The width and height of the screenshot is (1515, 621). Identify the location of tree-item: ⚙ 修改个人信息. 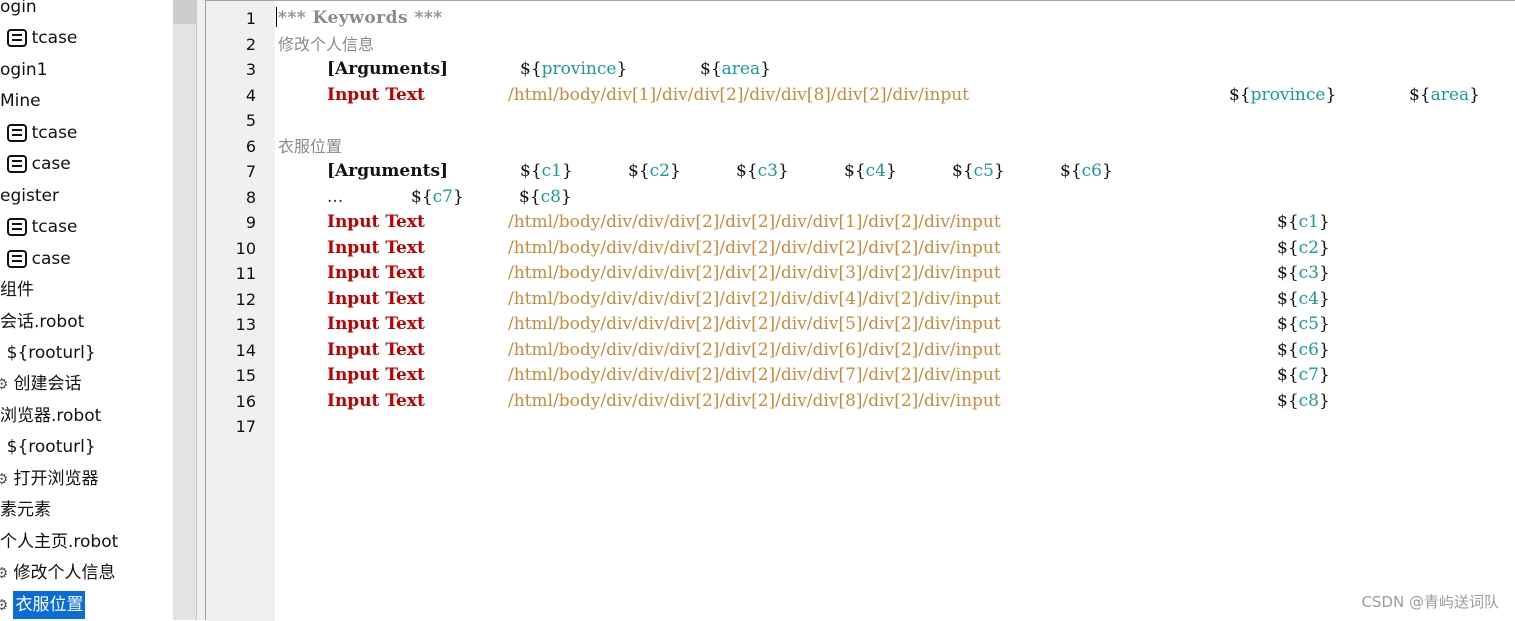
(57, 573).